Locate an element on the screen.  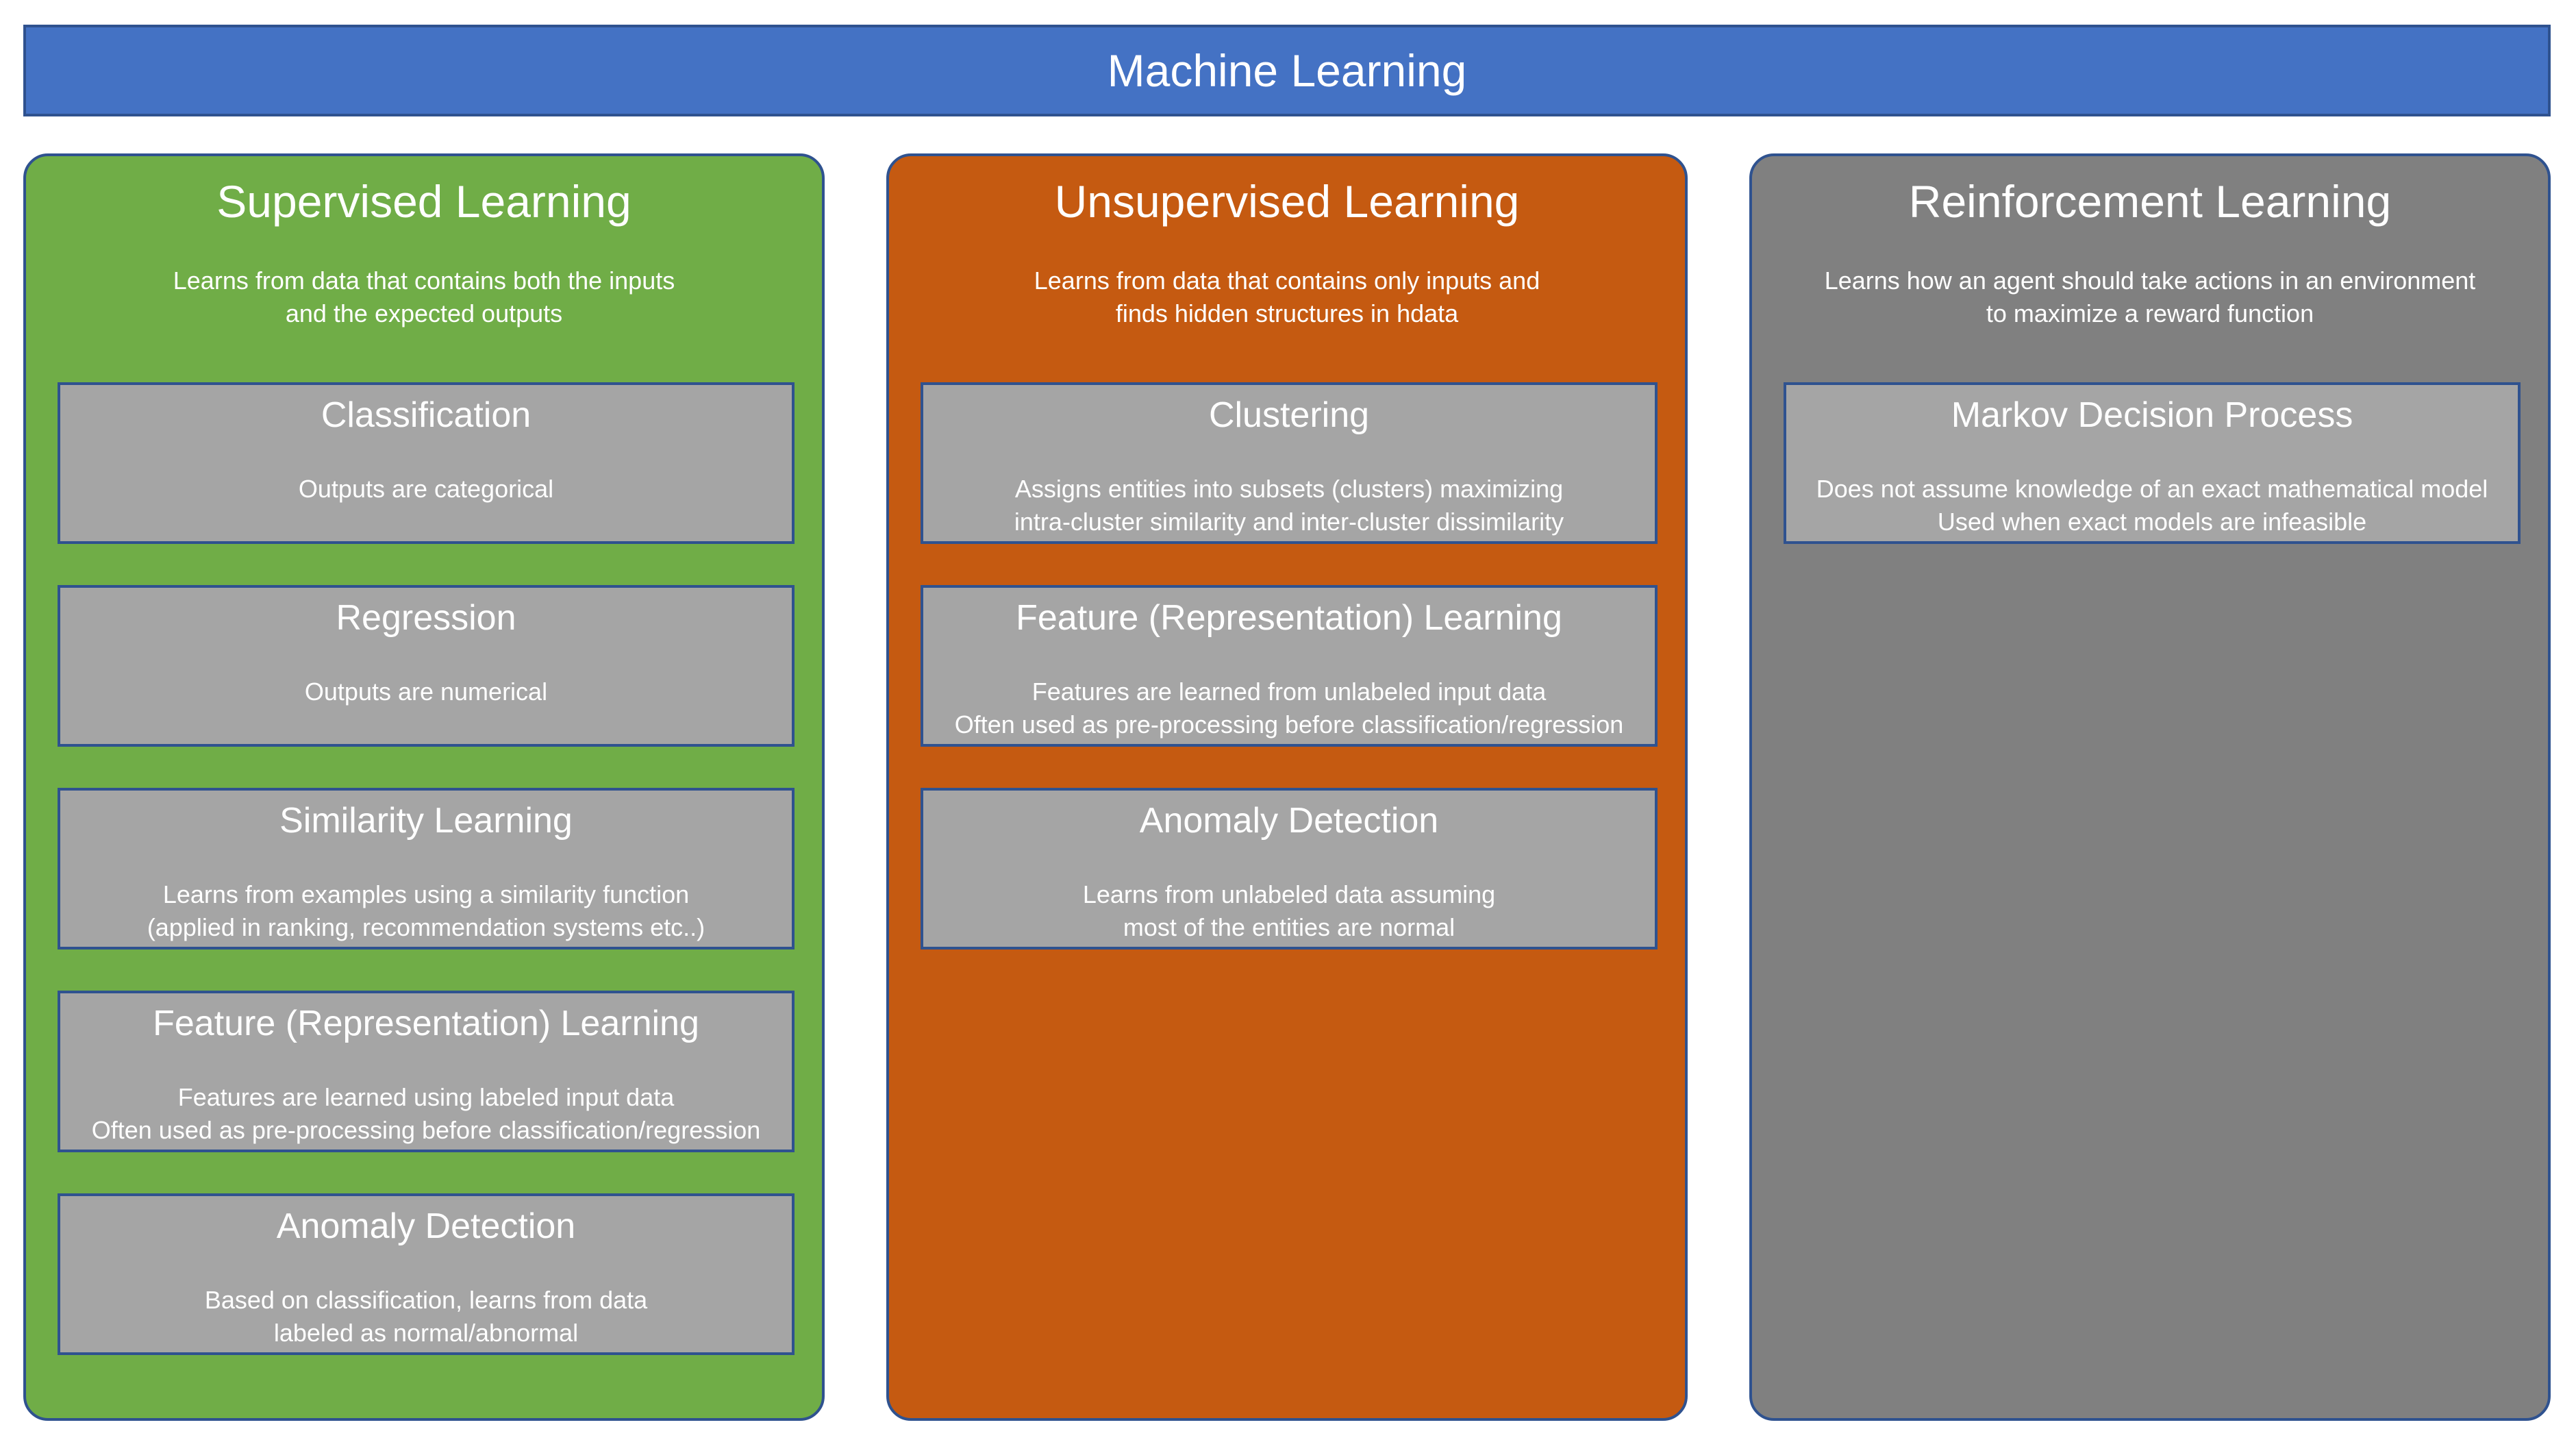
description-line: and the expected outputs is located at coordinates (424, 313).